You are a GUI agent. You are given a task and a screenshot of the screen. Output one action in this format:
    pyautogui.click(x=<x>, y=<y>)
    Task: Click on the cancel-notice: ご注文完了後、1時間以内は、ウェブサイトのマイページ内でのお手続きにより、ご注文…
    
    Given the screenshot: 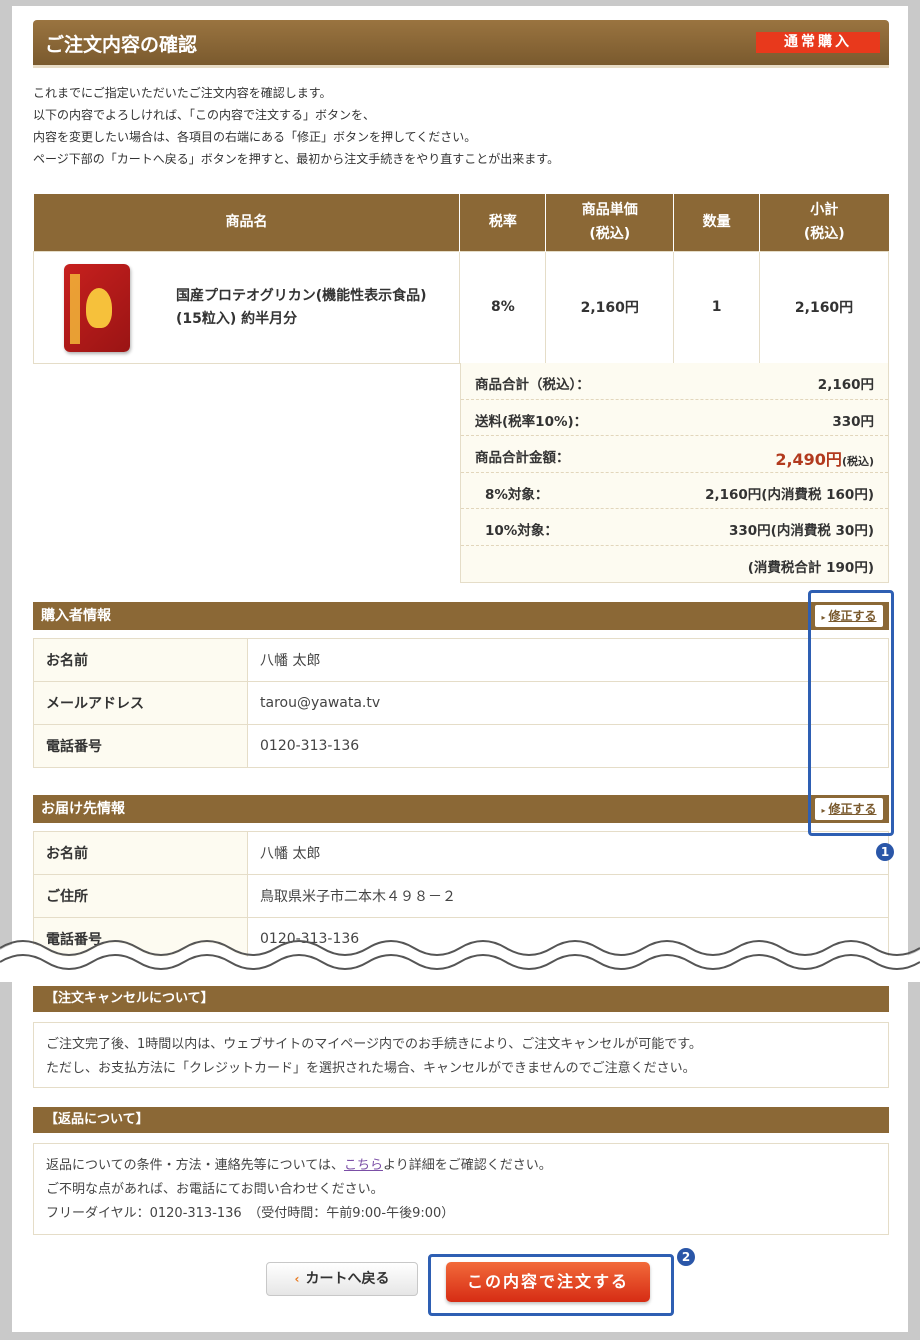 What is the action you would take?
    pyautogui.click(x=461, y=1055)
    